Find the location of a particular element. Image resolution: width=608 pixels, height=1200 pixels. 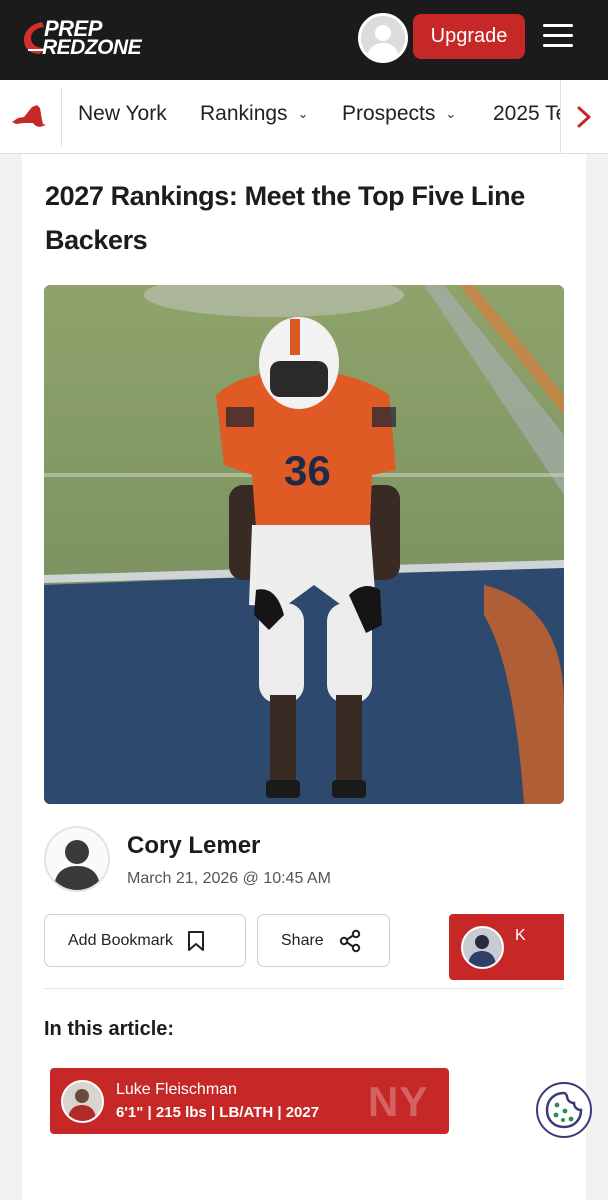

bookmark-icon is located at coordinates (196, 941).